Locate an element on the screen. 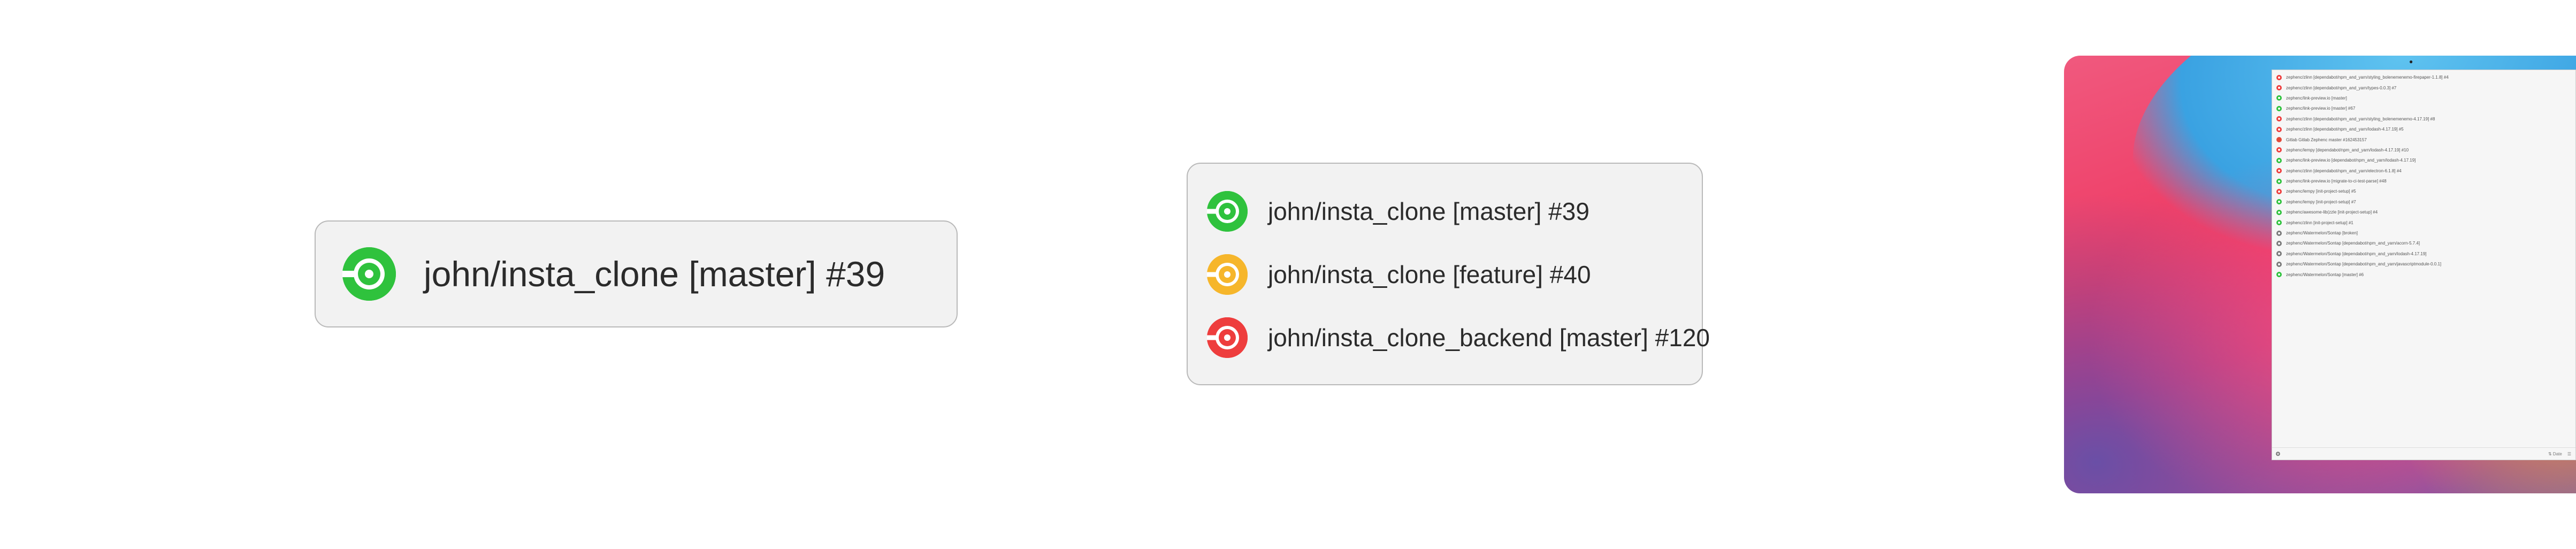 The height and width of the screenshot is (549, 2576). popover-build-row: zephenc/Watermelon/Sontap [broken] is located at coordinates (2425, 233).